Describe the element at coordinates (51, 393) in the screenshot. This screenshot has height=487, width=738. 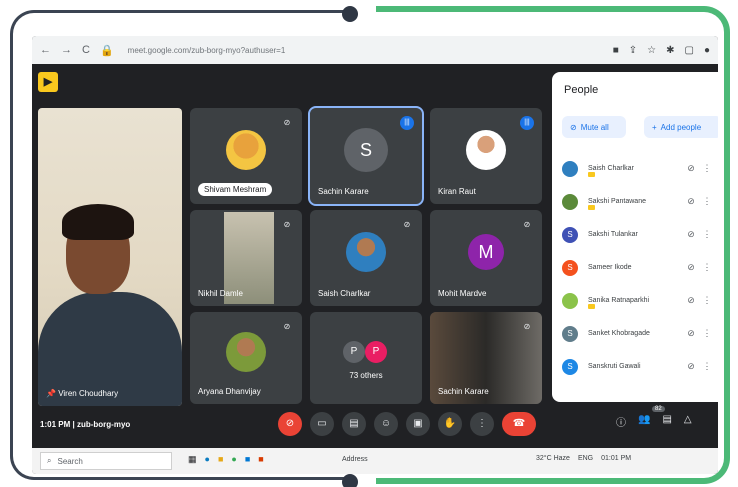
I see `pin-icon: 📌` at that location.